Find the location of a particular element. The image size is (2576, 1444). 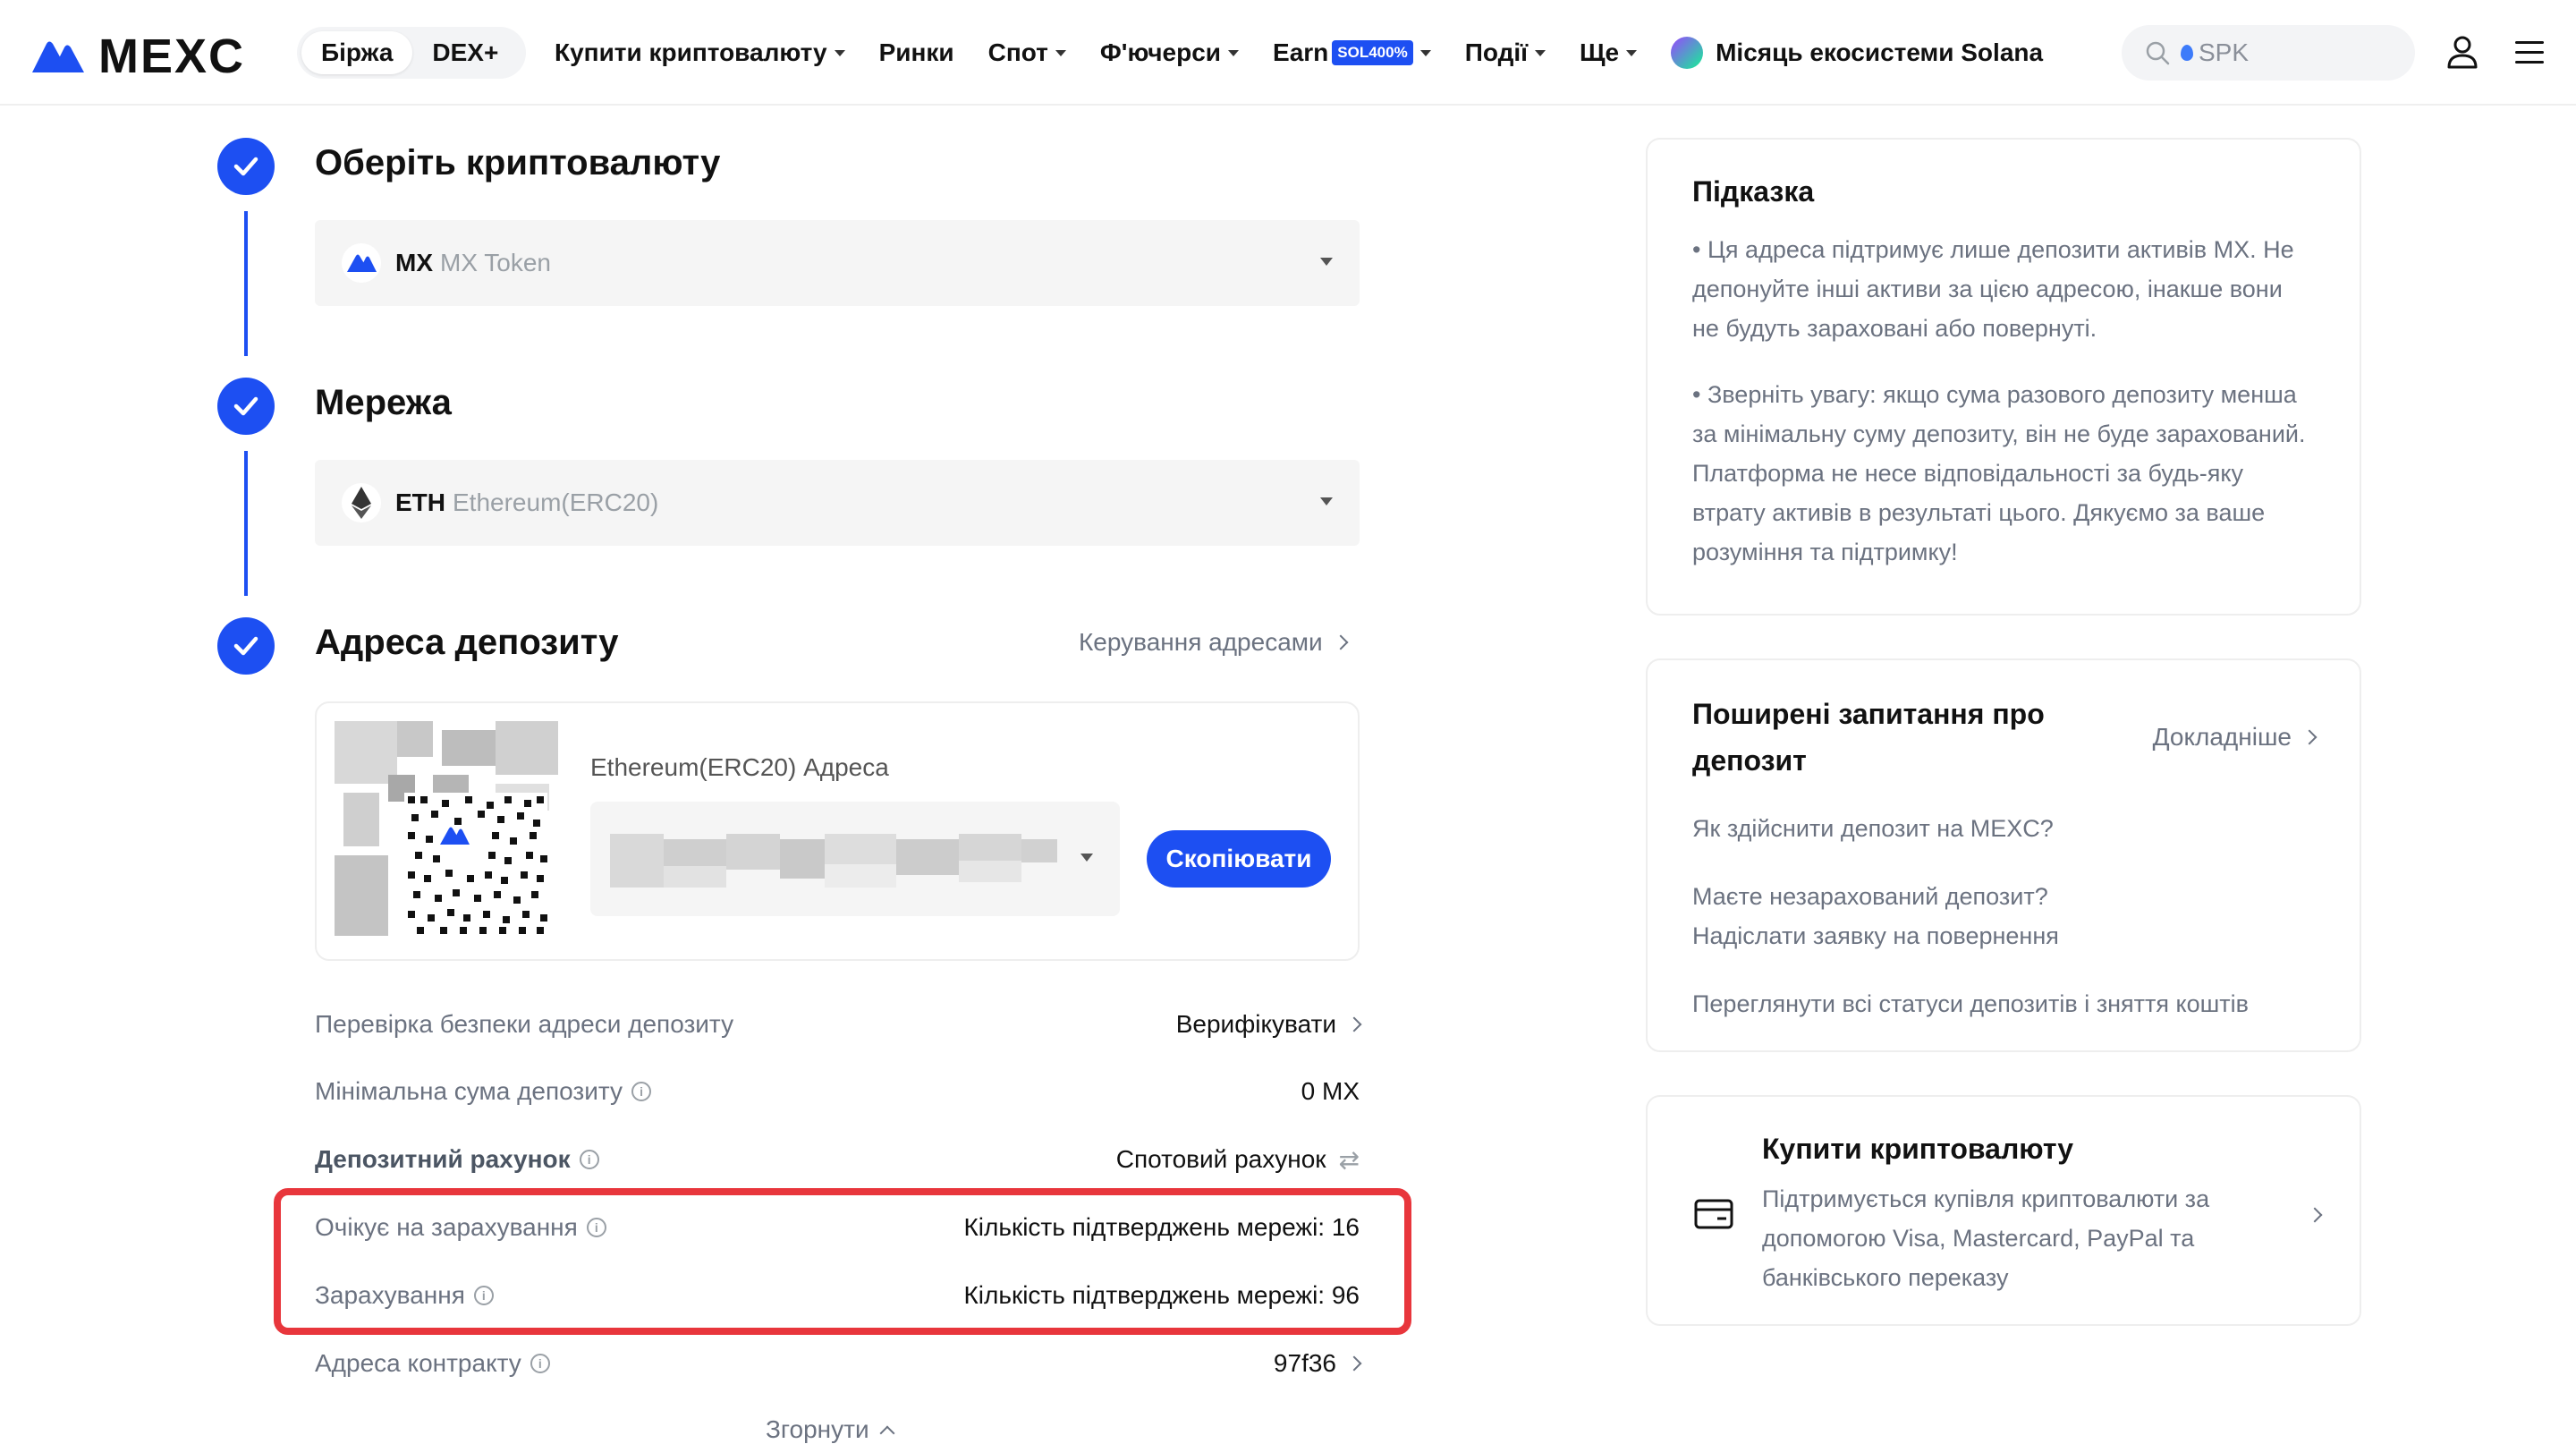

network-symbol: ETH is located at coordinates (420, 502).